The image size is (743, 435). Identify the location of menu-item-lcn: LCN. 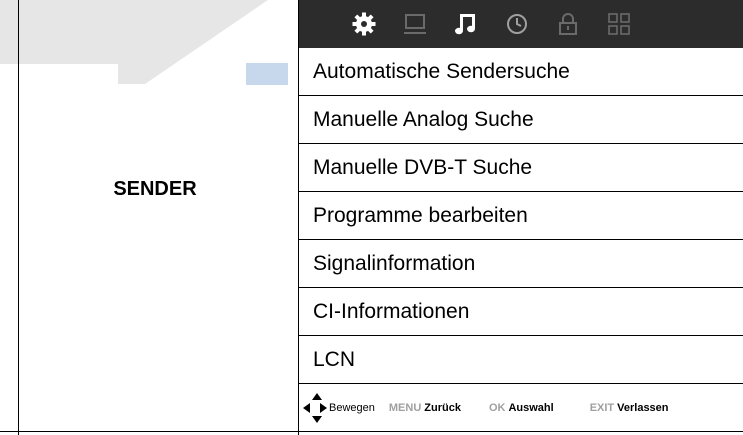
(521, 360).